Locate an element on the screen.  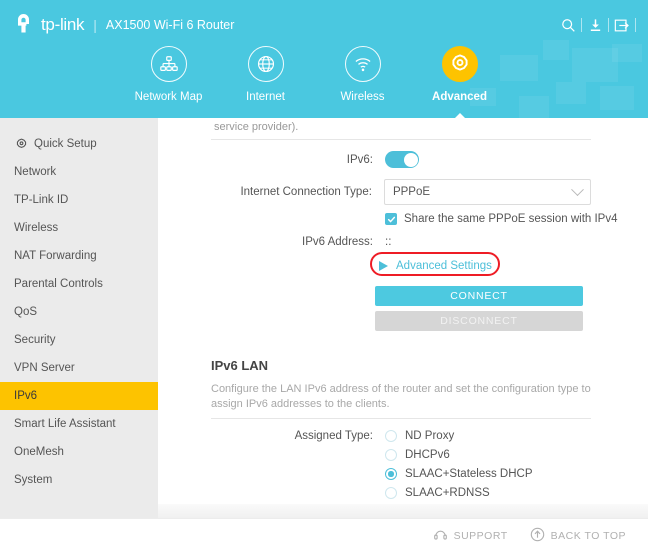
sidebar-item-label: Quick Setup is located at coordinates (65, 144).